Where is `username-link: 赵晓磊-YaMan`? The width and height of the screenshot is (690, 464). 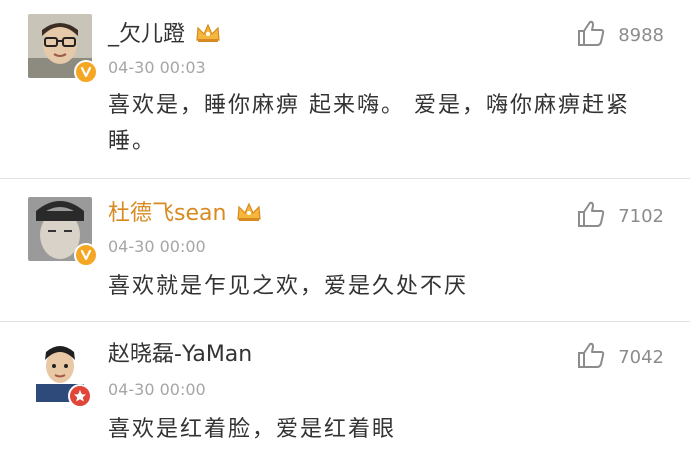
username-link: 赵晓磊-YaMan is located at coordinates (180, 355).